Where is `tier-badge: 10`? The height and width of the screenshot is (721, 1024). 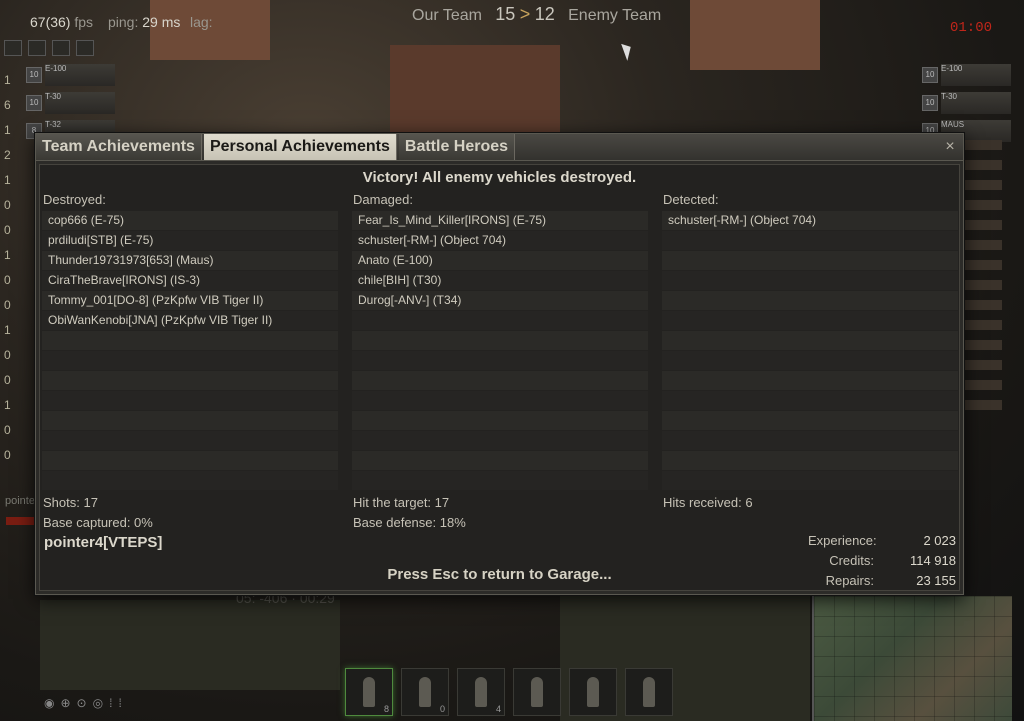
tier-badge: 10 is located at coordinates (34, 103).